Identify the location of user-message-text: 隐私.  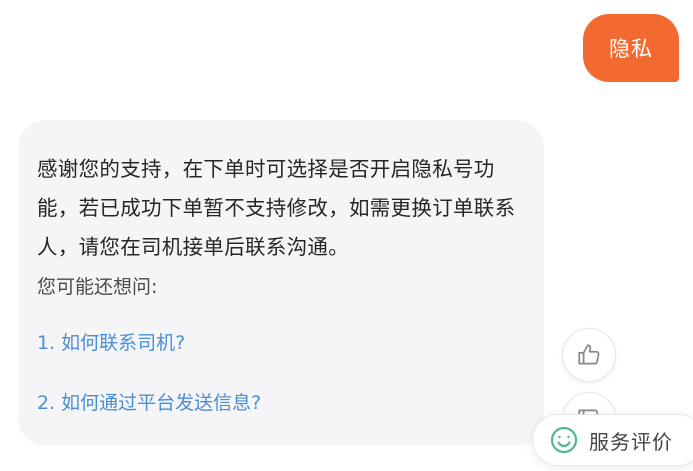
(631, 49).